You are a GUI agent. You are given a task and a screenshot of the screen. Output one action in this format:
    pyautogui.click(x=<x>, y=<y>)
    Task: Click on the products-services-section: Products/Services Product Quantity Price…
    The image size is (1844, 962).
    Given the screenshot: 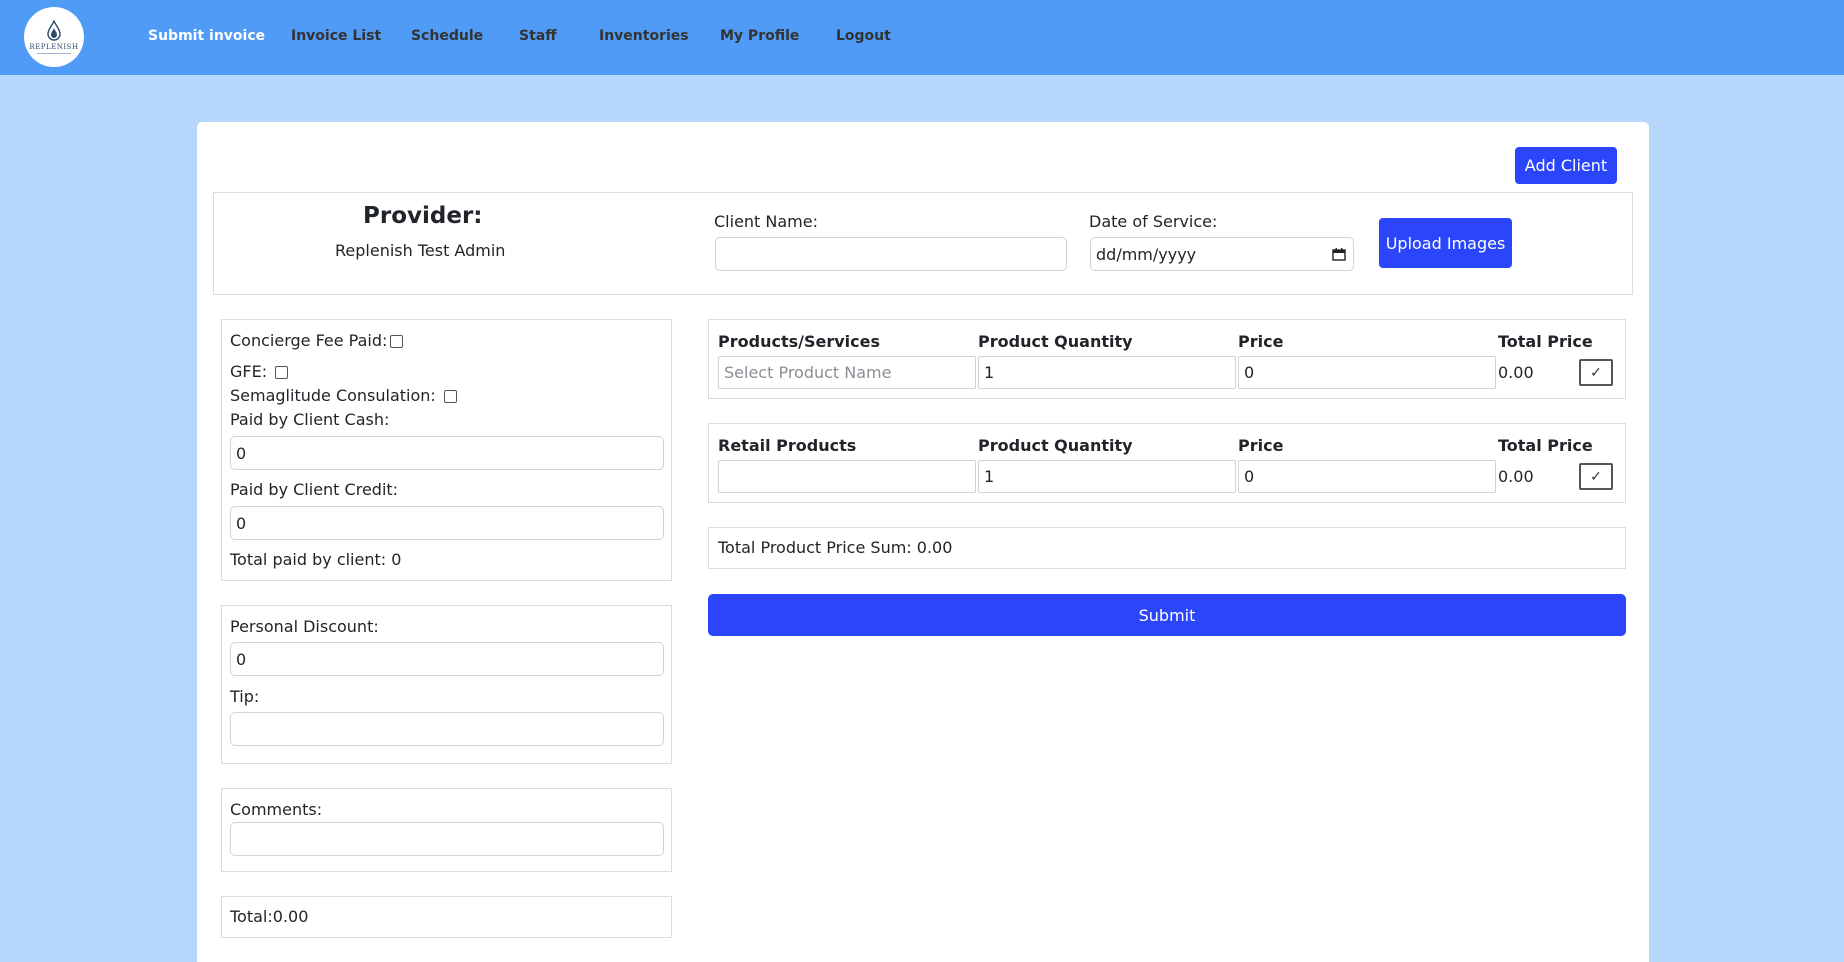 What is the action you would take?
    pyautogui.click(x=1167, y=359)
    